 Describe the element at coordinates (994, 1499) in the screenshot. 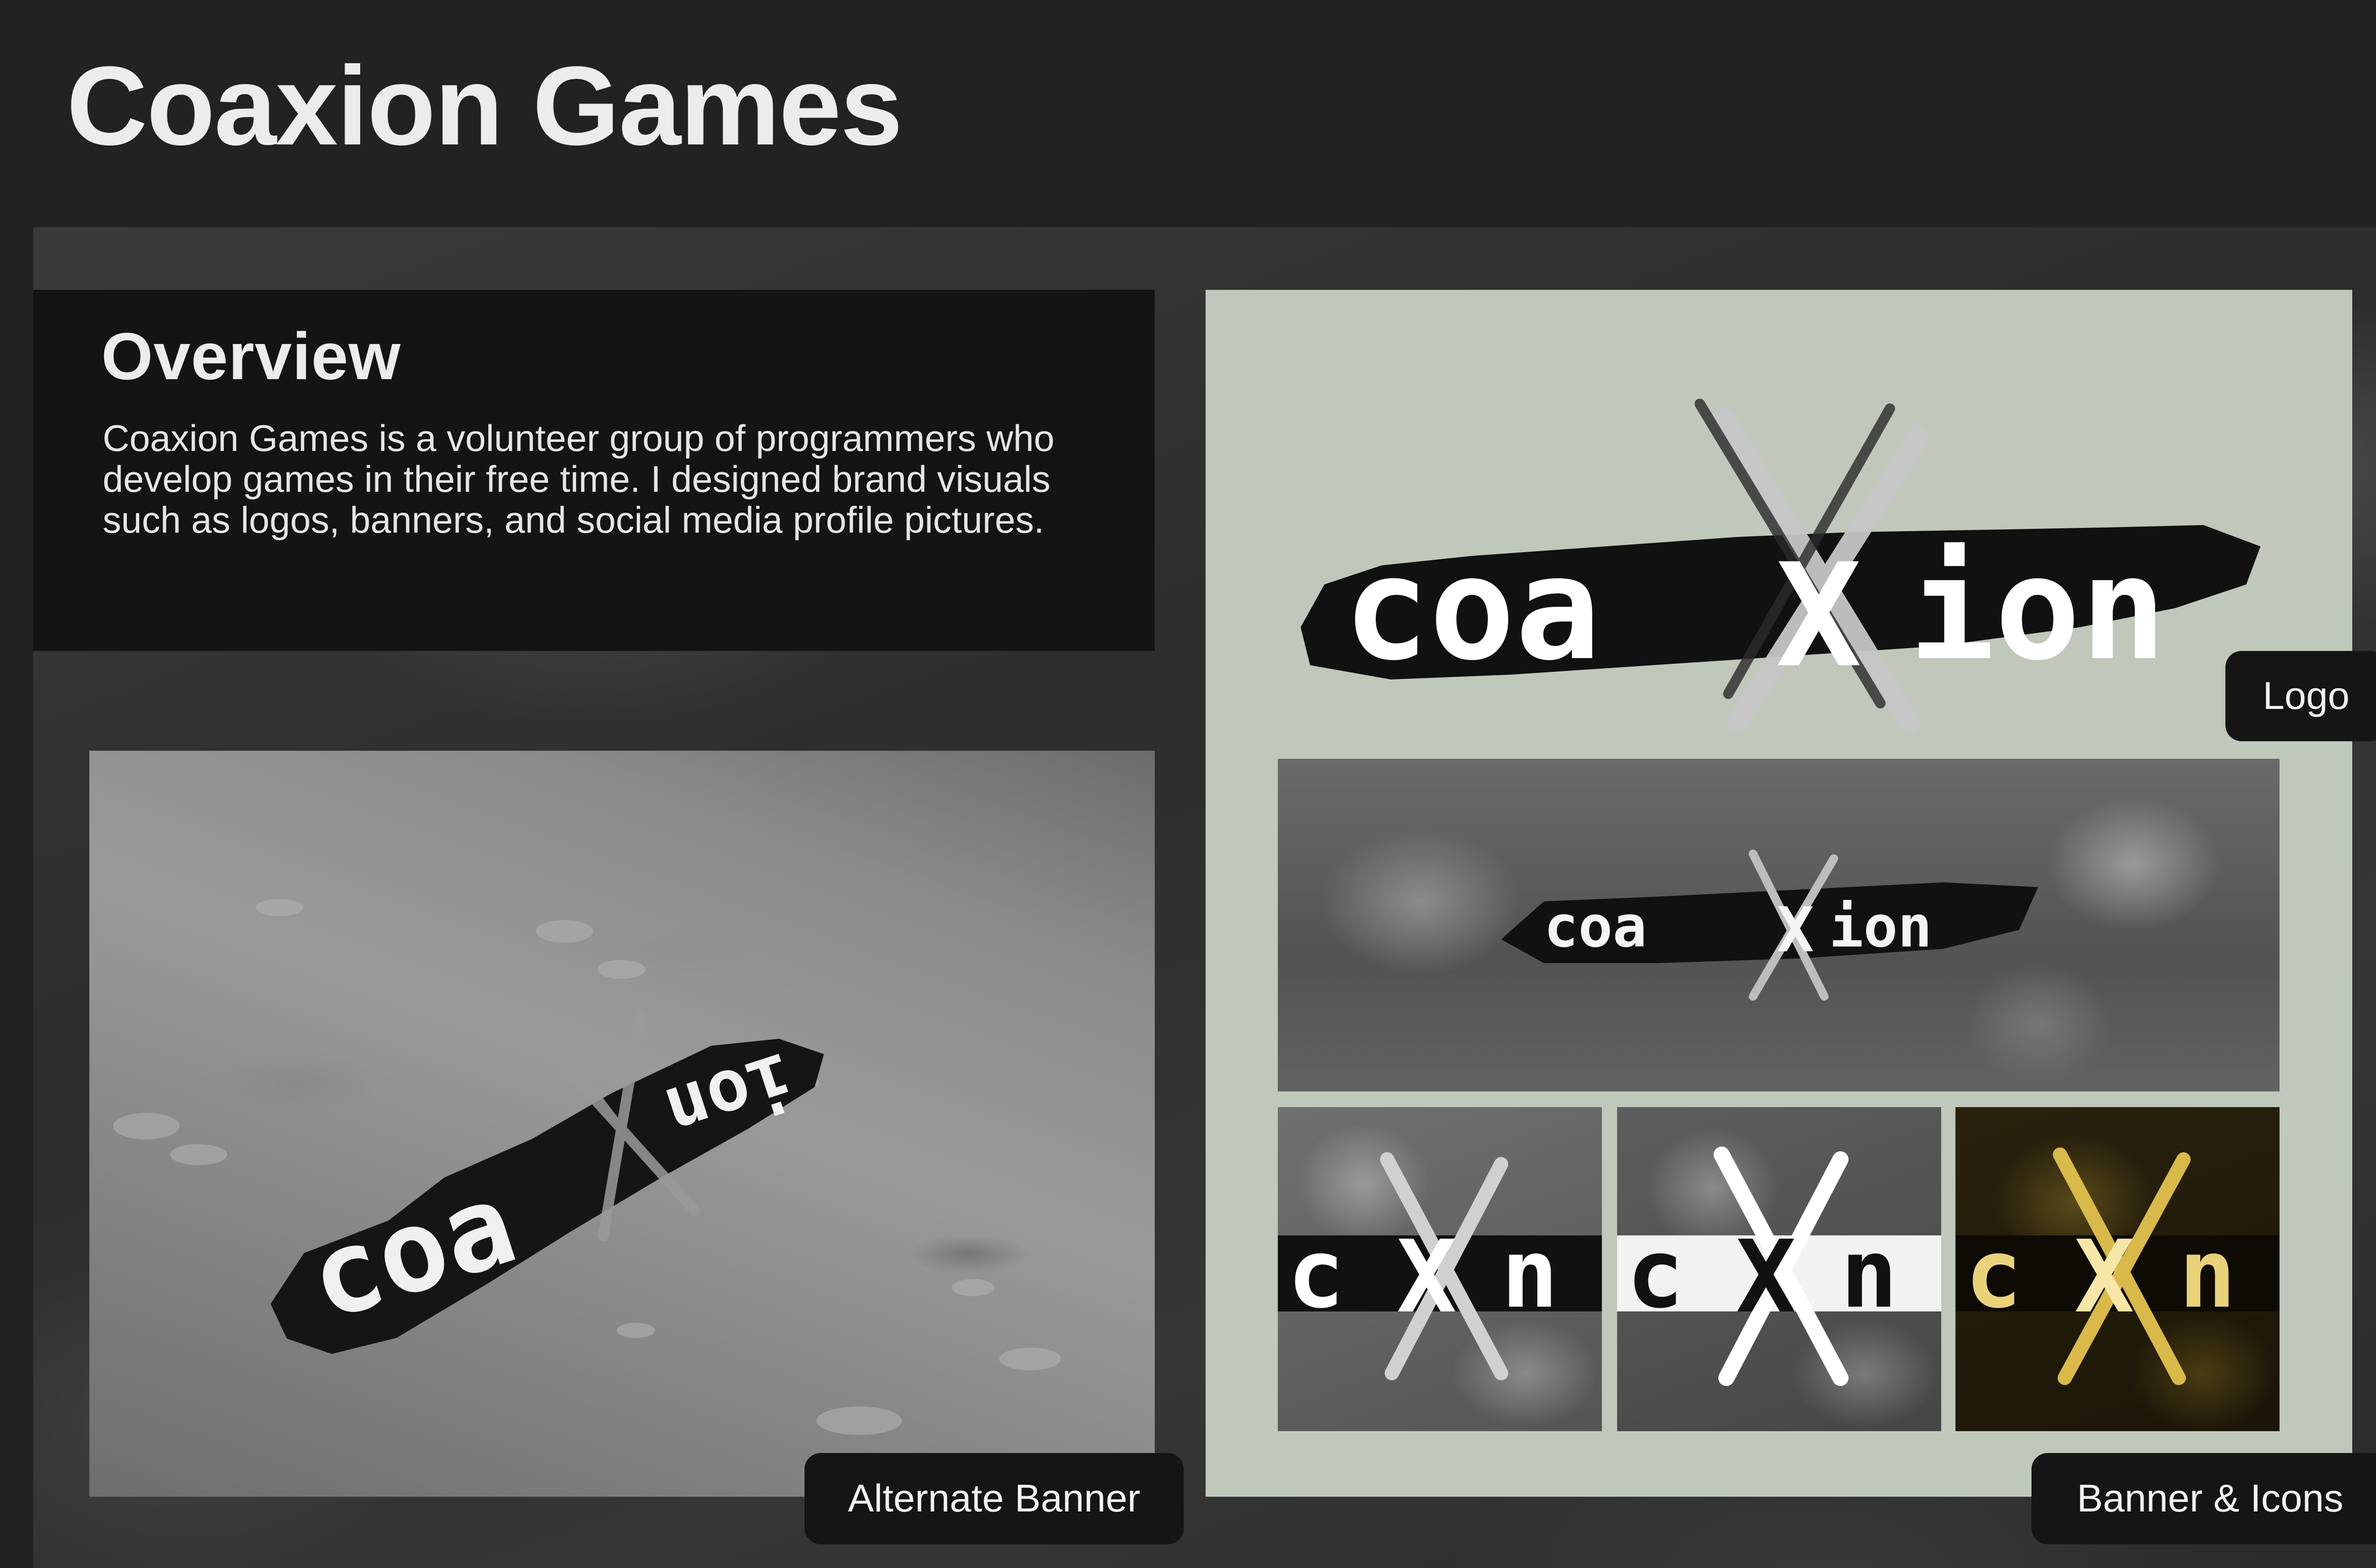

I see `alternate-banner-label: Alternate Banner` at that location.